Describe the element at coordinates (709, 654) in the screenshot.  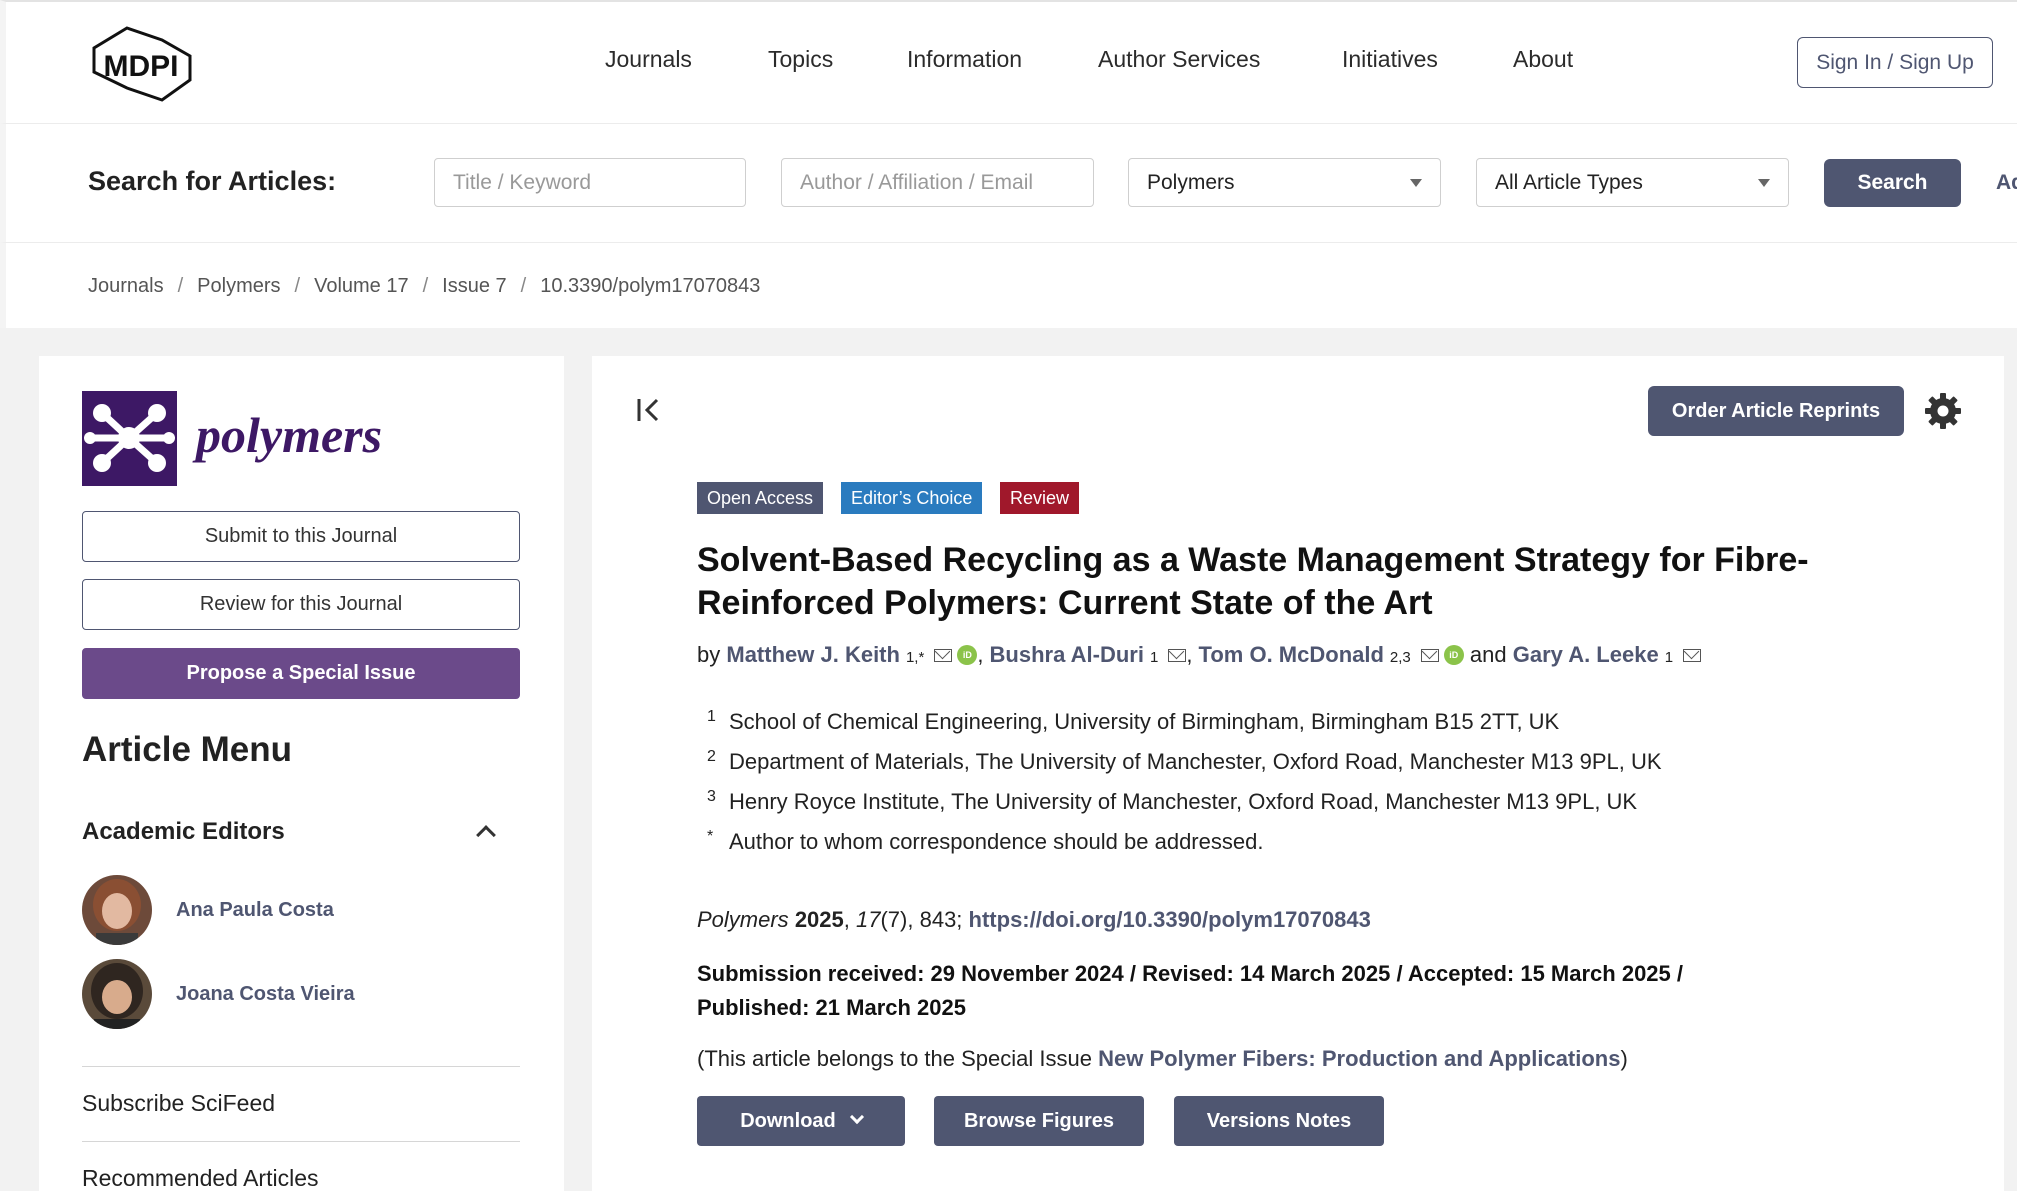
I see `by-label: by` at that location.